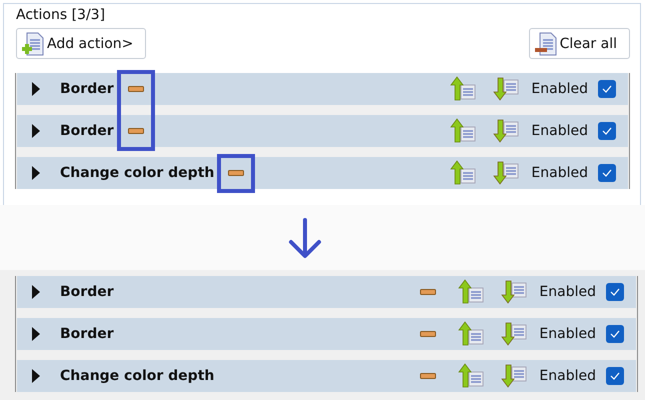  Describe the element at coordinates (579, 43) in the screenshot. I see `clear-all-button: Clear all` at that location.